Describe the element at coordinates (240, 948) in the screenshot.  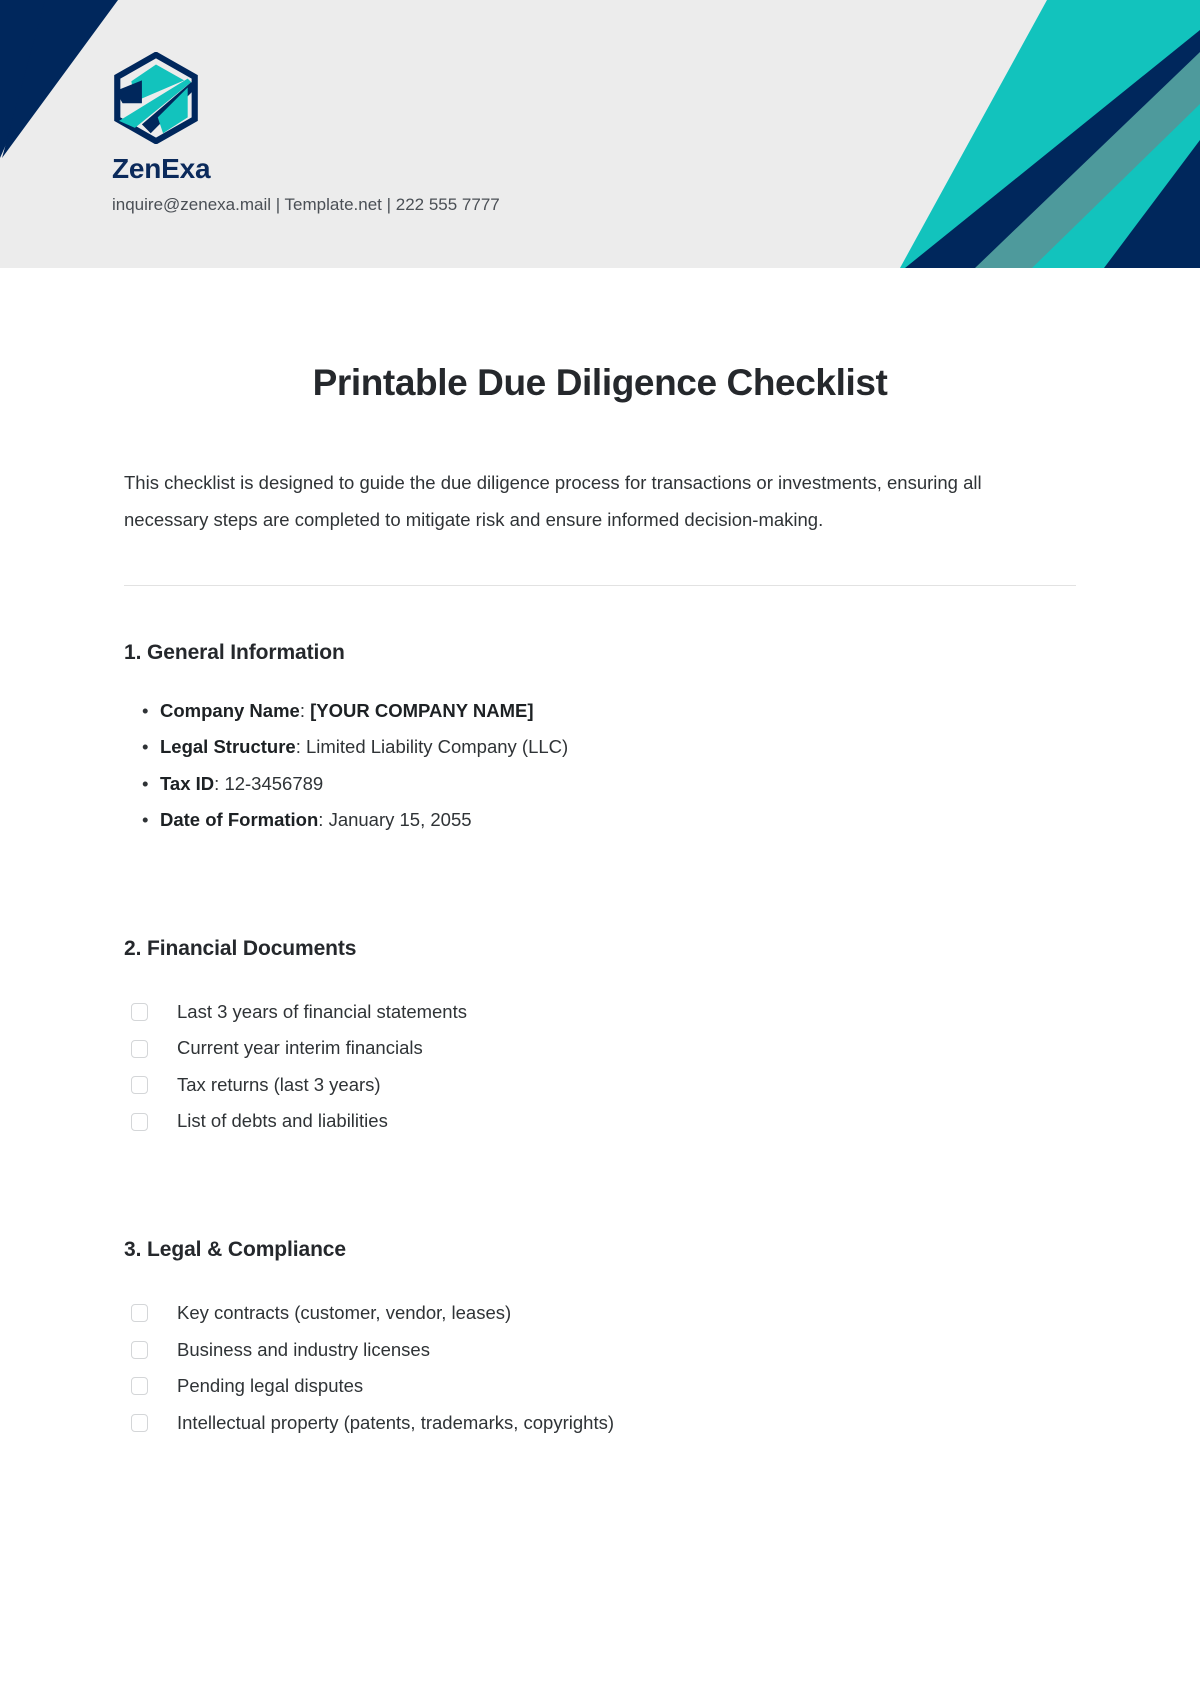
I see `section-heading: 2. Financial Documents` at that location.